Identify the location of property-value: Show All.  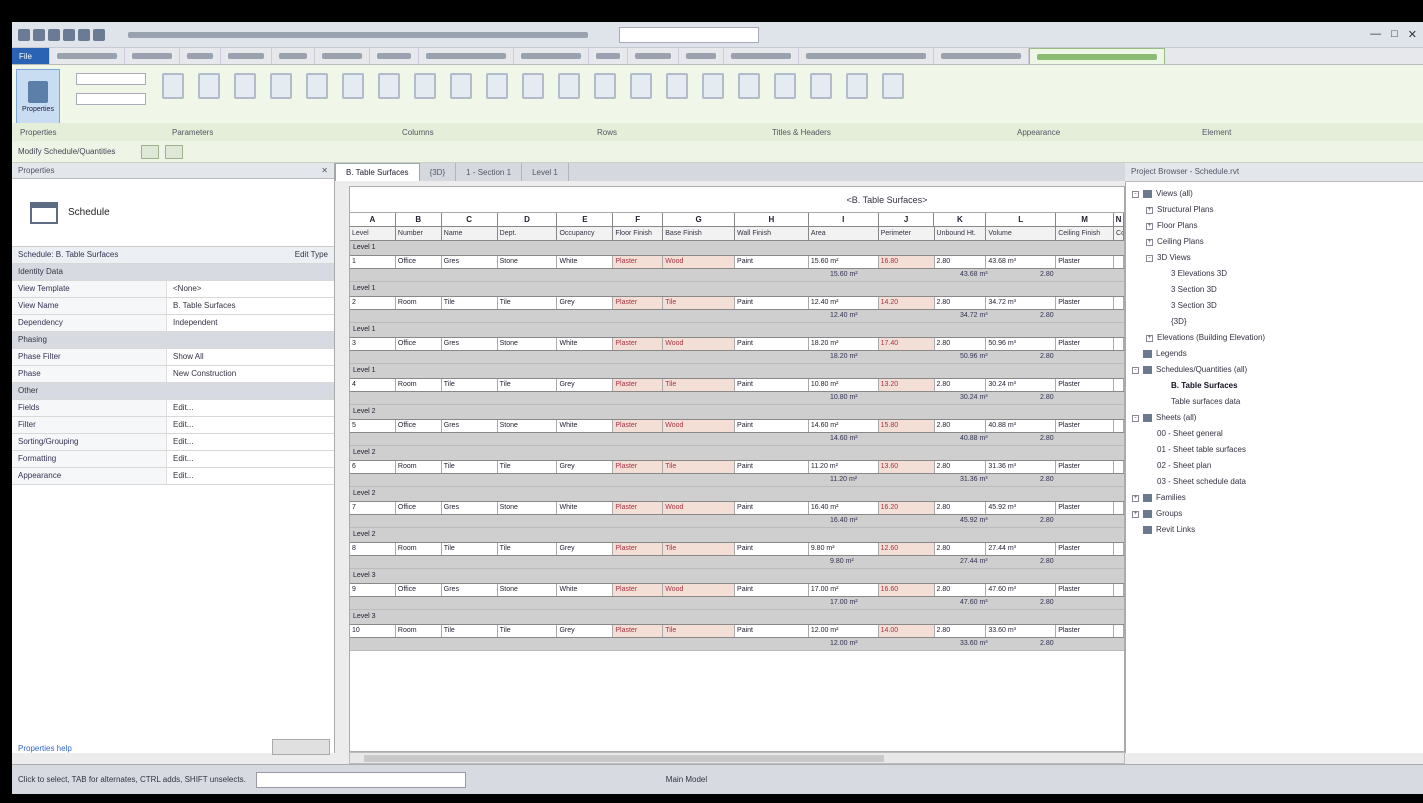
(250, 357).